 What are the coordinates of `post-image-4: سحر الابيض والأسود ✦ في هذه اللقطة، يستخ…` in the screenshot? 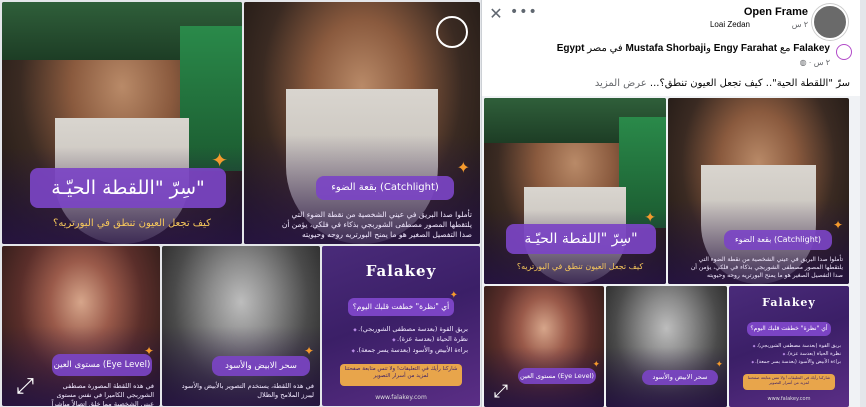 It's located at (241, 326).